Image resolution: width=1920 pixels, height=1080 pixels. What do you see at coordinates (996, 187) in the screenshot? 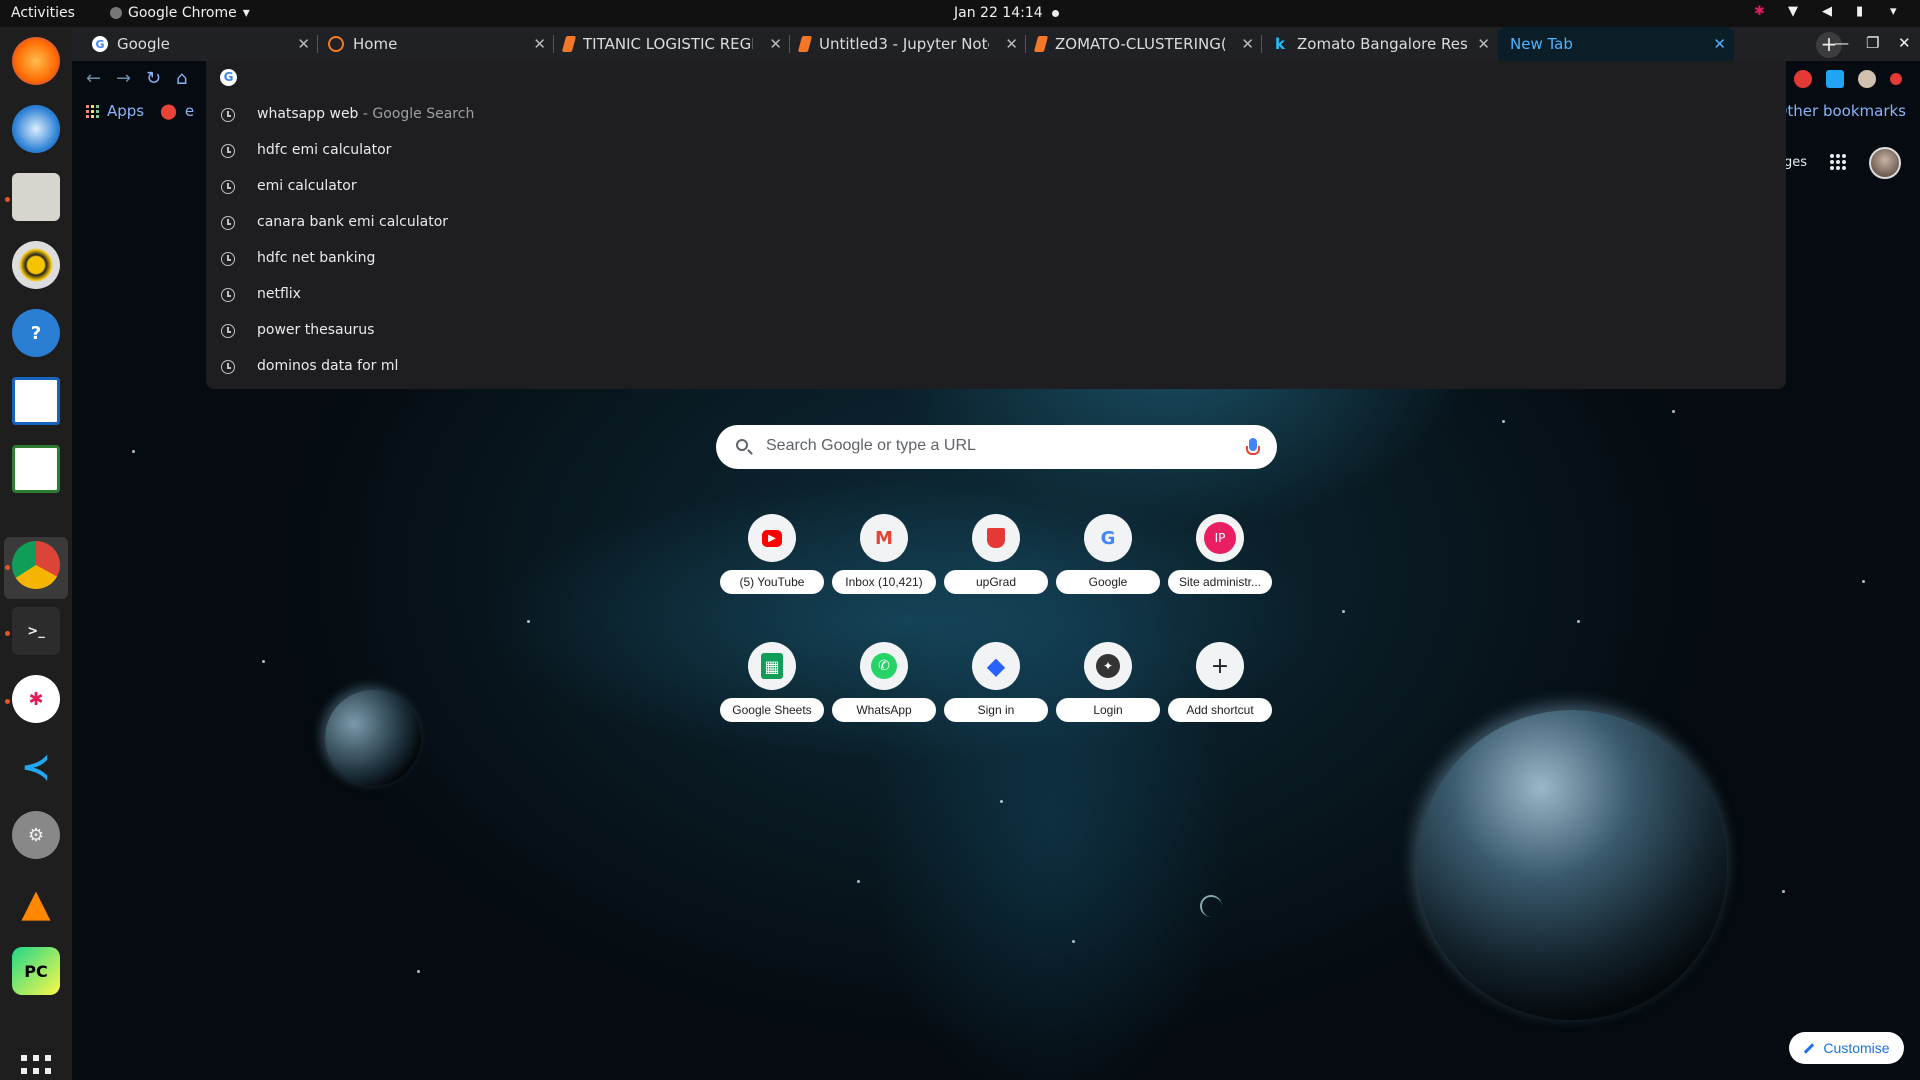
I see `suggestion-item: emi calculator` at bounding box center [996, 187].